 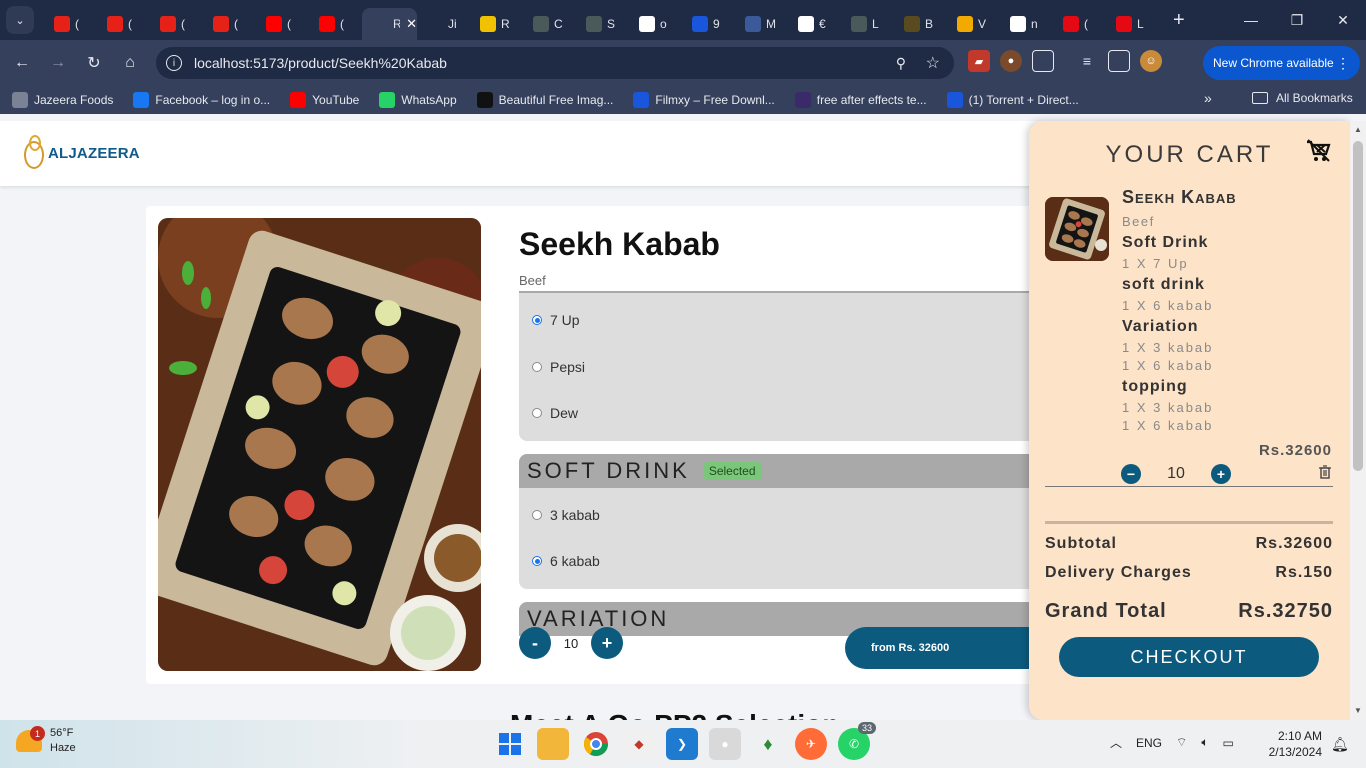 What do you see at coordinates (1325, 472) in the screenshot?
I see `trash-icon` at bounding box center [1325, 472].